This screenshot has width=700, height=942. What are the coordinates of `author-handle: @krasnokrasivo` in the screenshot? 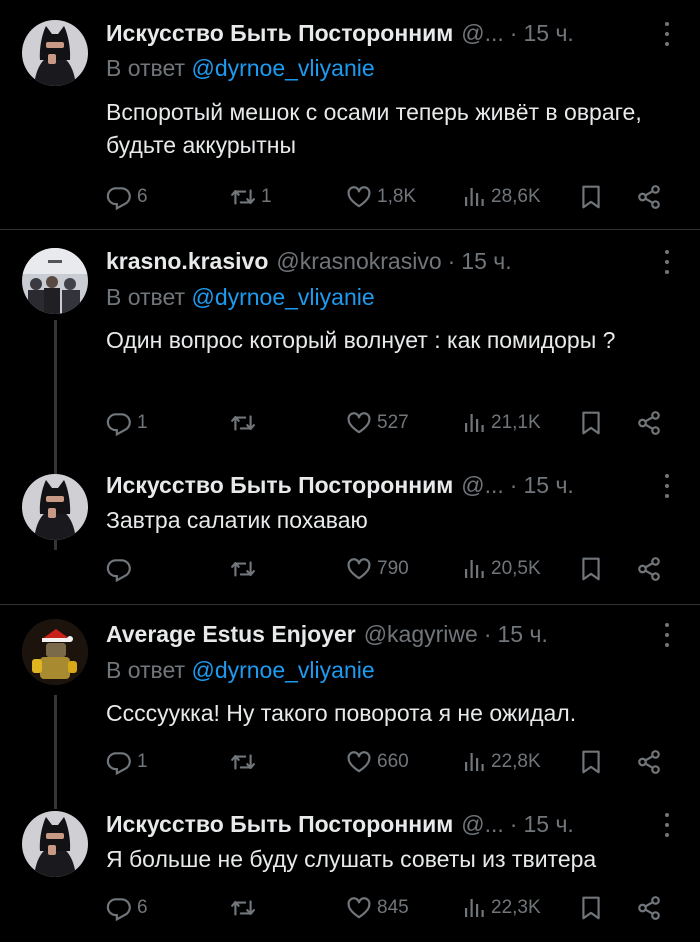 It's located at (358, 261).